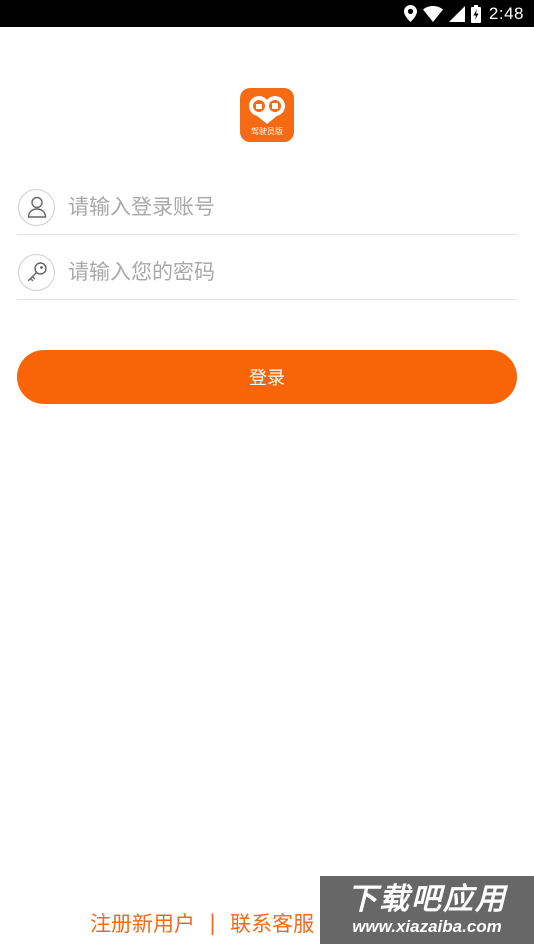 The image size is (534, 950). What do you see at coordinates (272, 923) in the screenshot?
I see `contact-service-link: 联系客服` at bounding box center [272, 923].